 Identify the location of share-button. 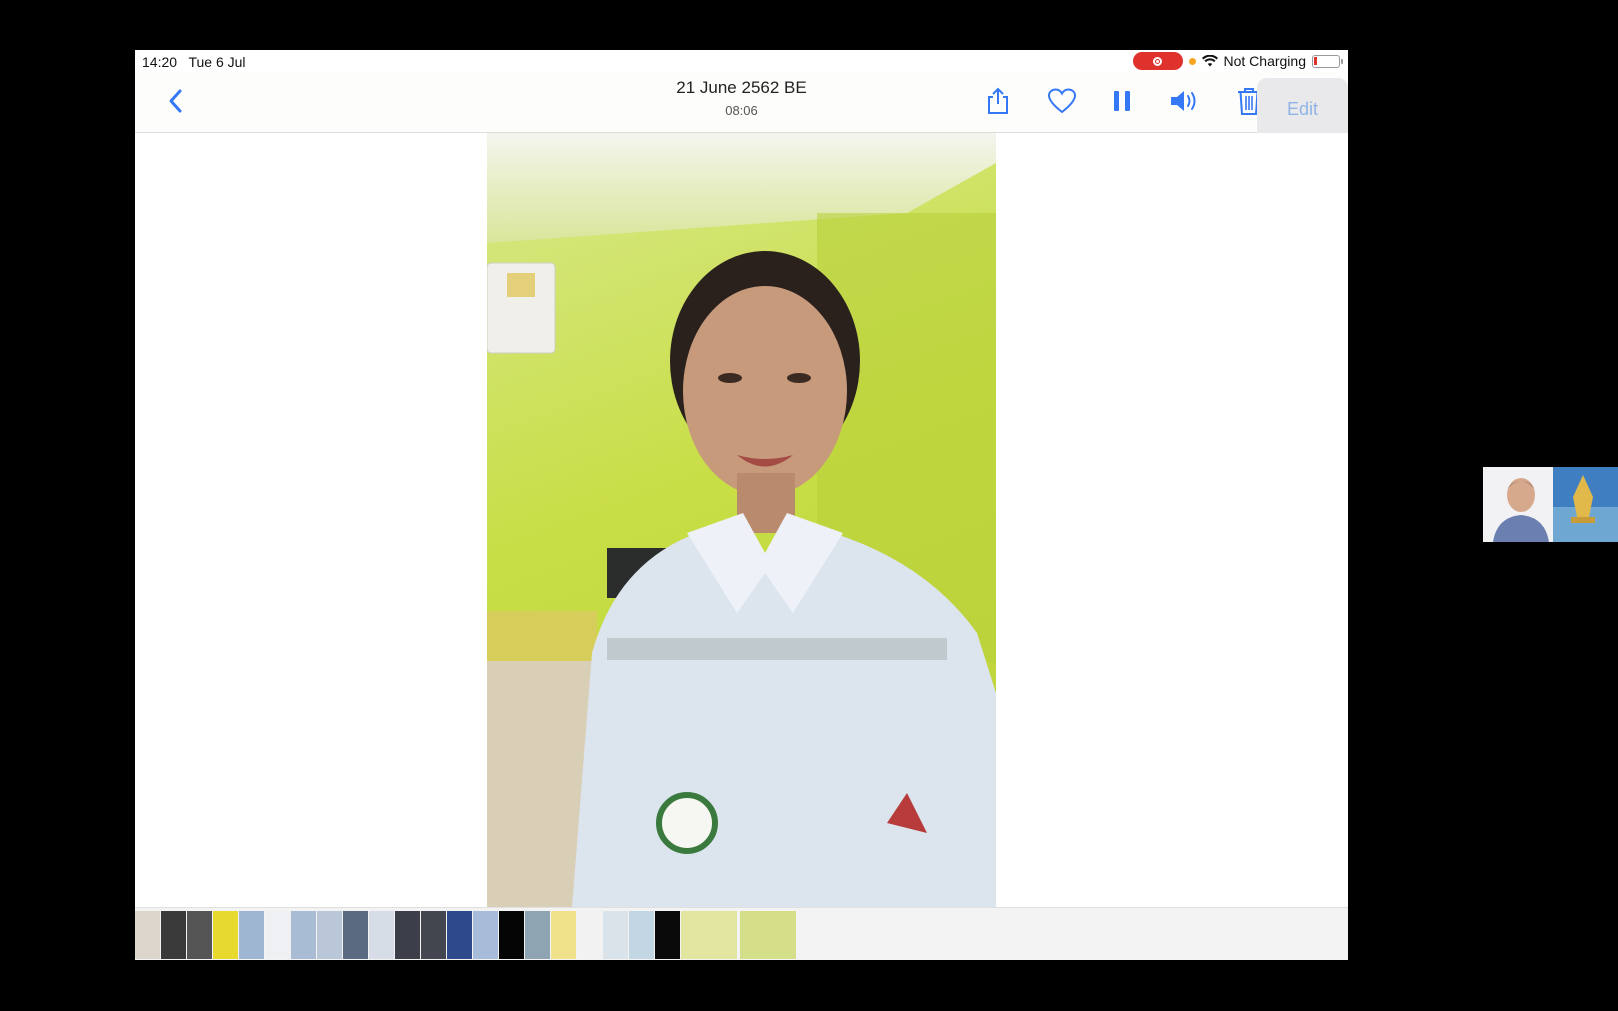
(998, 101).